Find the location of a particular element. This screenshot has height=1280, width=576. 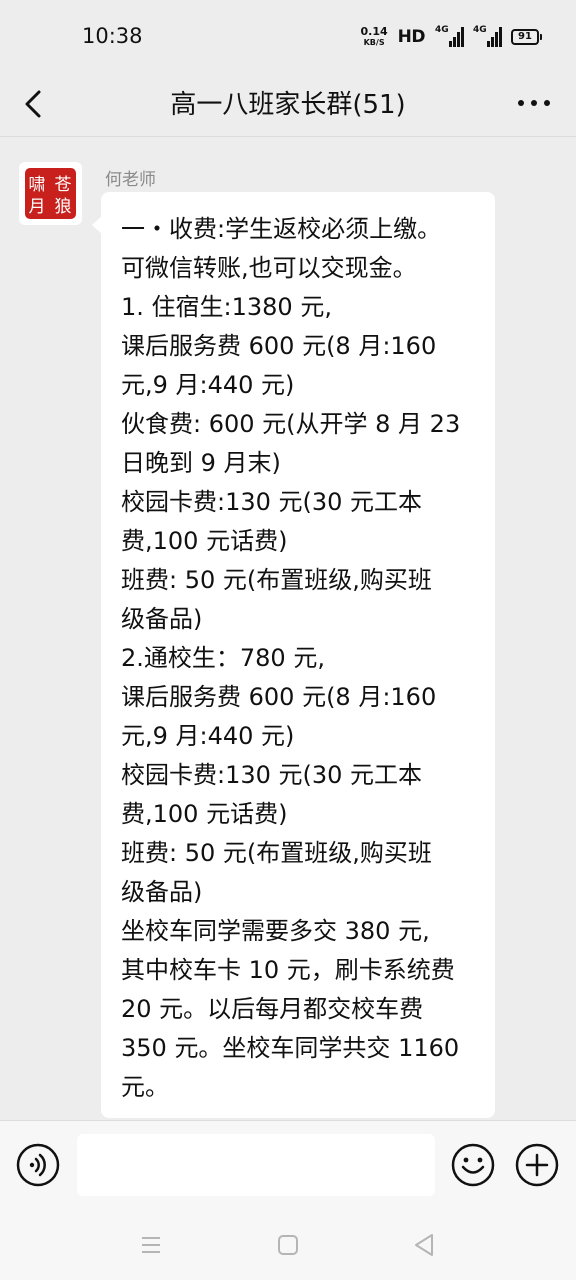

emoji-icon is located at coordinates (473, 1165).